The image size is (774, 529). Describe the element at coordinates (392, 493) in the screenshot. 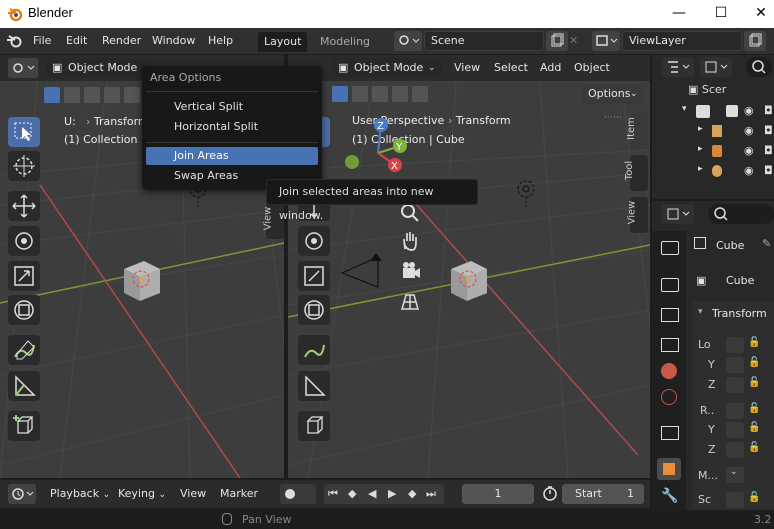

I see `play-icon: ▶` at that location.